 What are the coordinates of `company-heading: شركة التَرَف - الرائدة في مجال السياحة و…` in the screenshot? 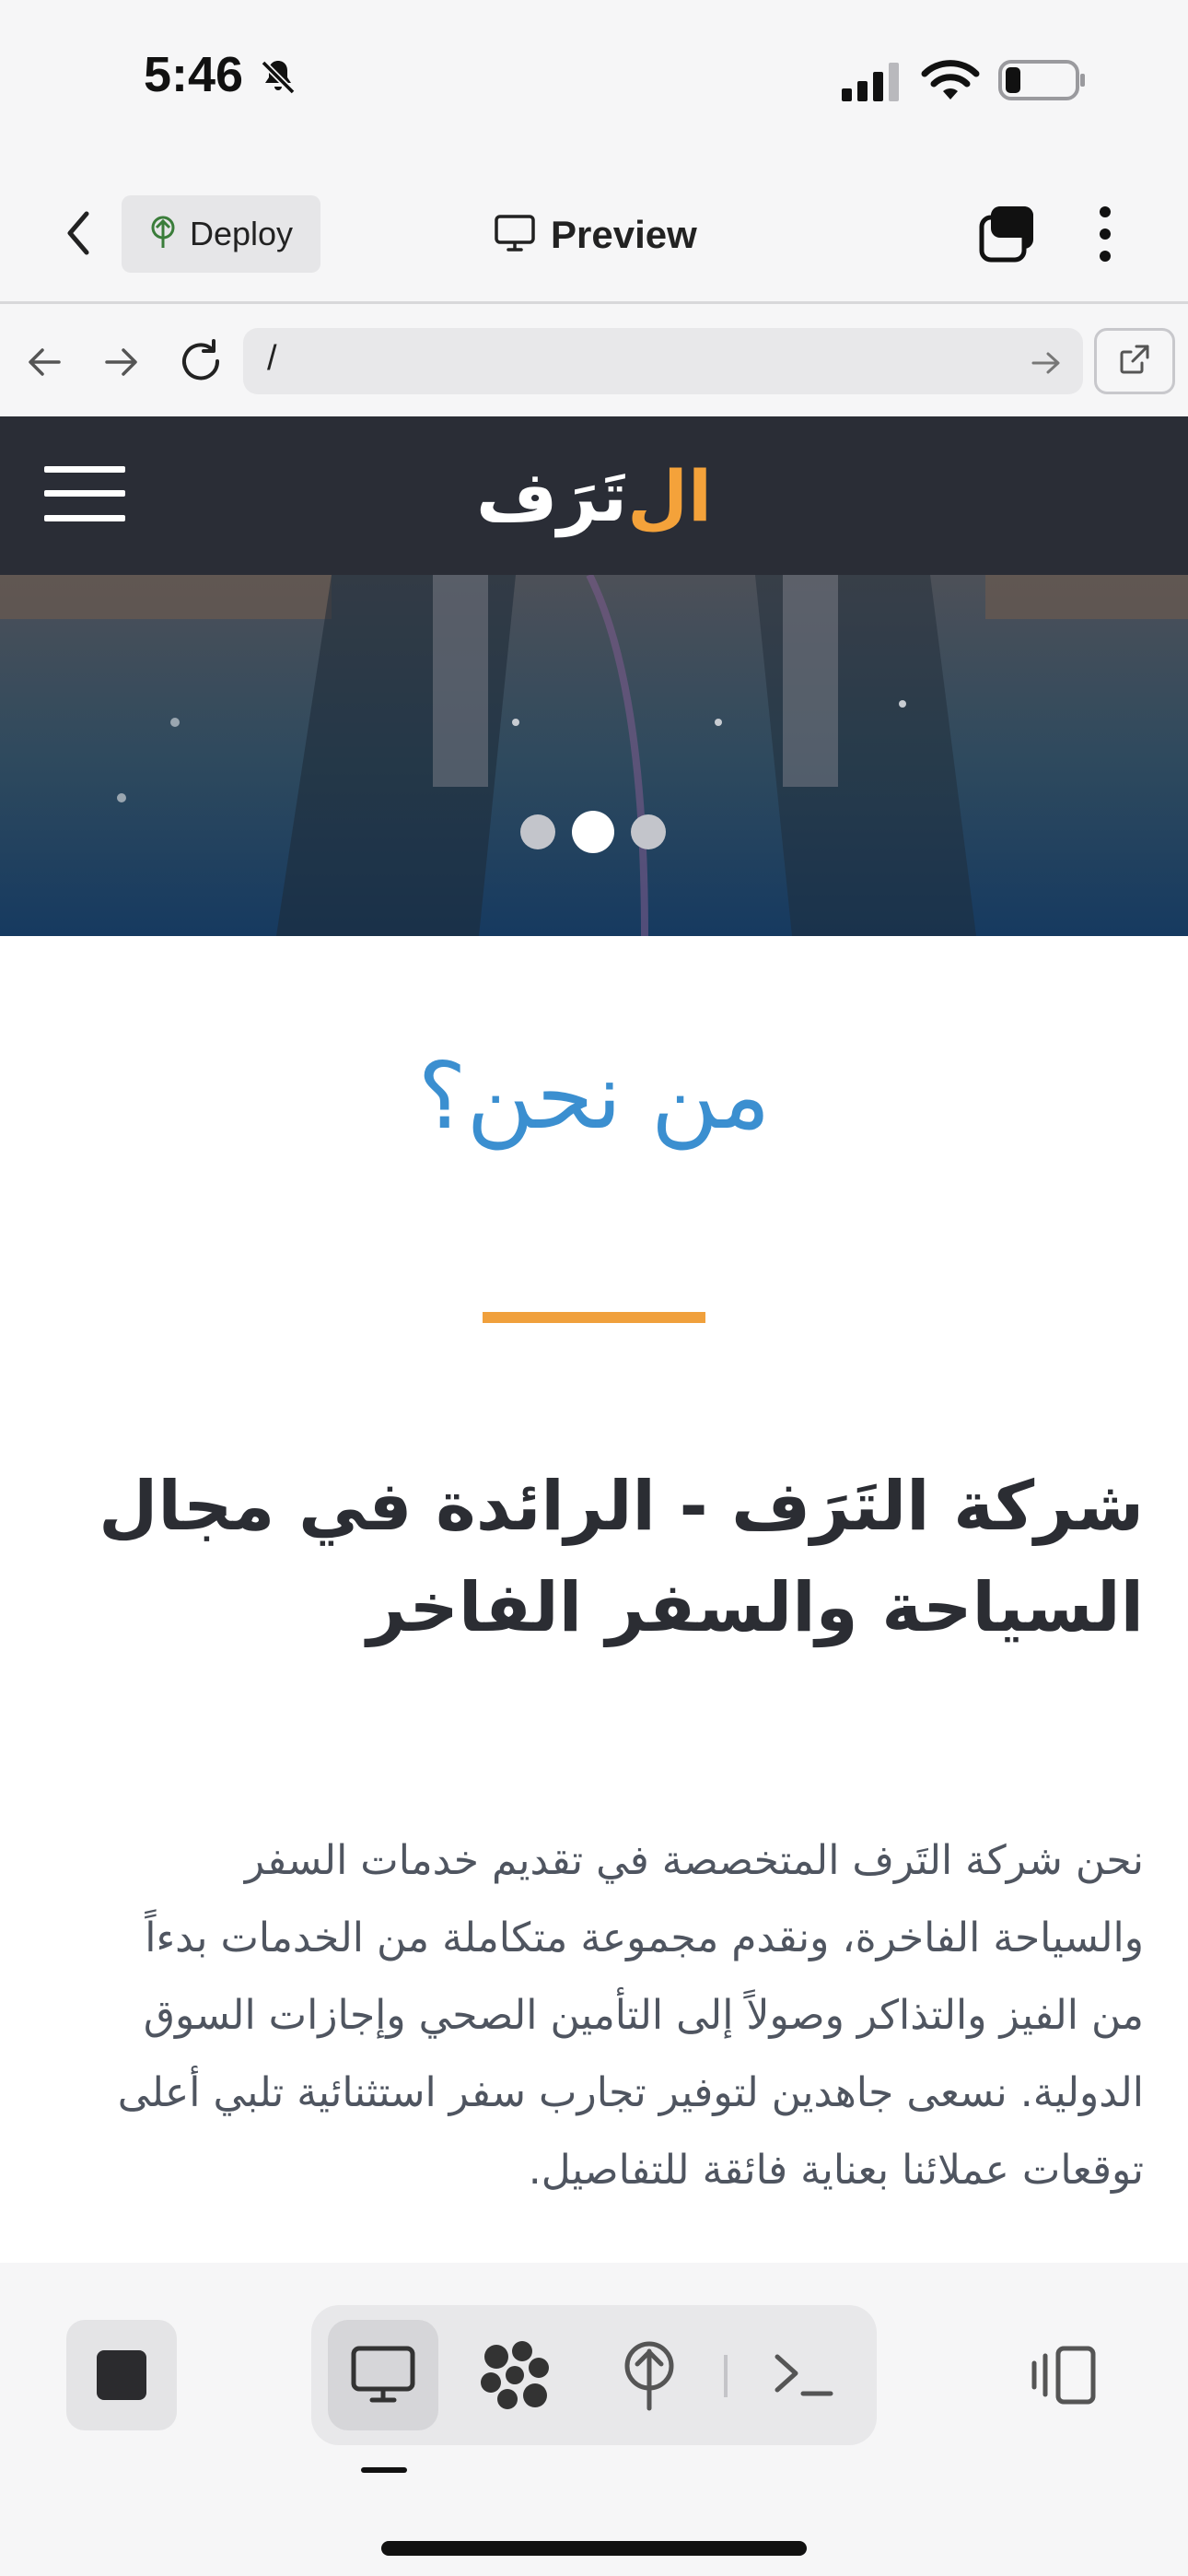 It's located at (621, 1557).